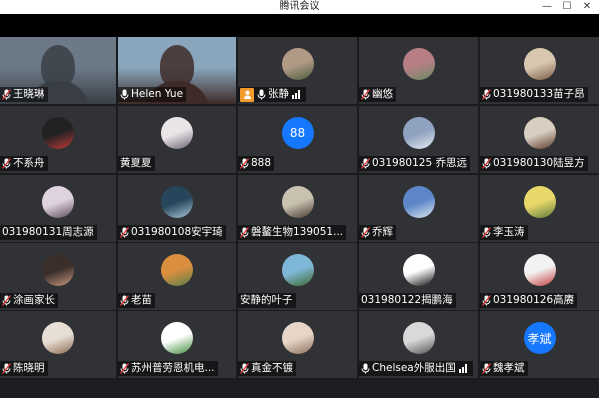  Describe the element at coordinates (177, 70) in the screenshot. I see `participant-tile: Helen Yue` at that location.